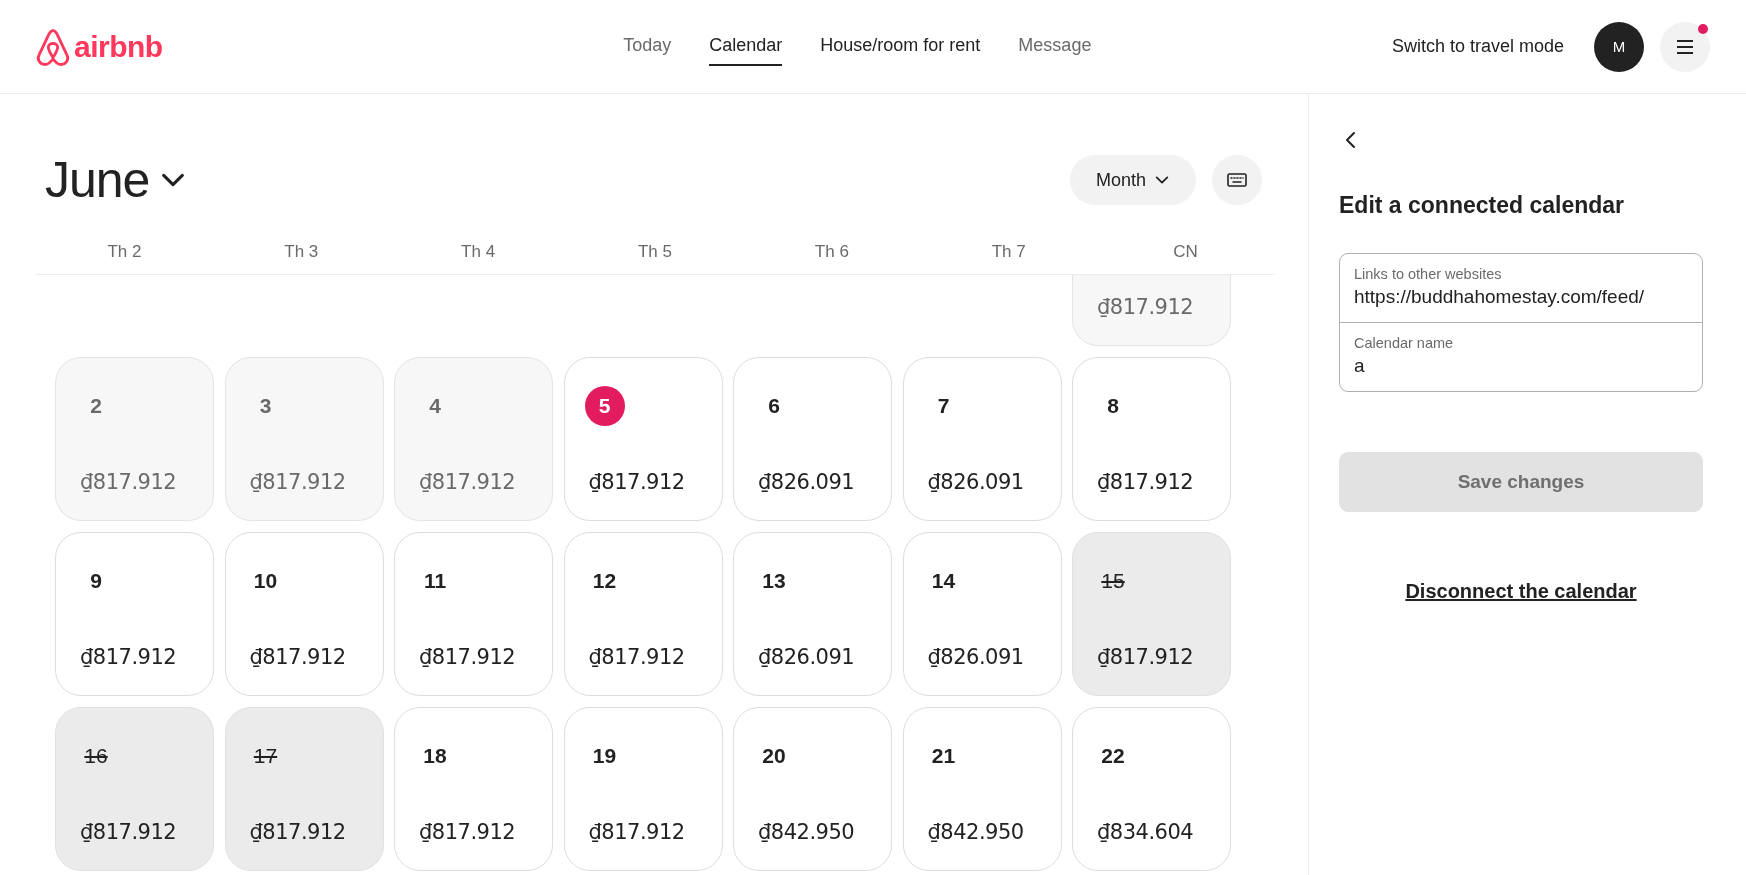 The width and height of the screenshot is (1746, 875). Describe the element at coordinates (1521, 295) in the screenshot. I see `input-field: https://buddhahomestay.com/feed/` at that location.